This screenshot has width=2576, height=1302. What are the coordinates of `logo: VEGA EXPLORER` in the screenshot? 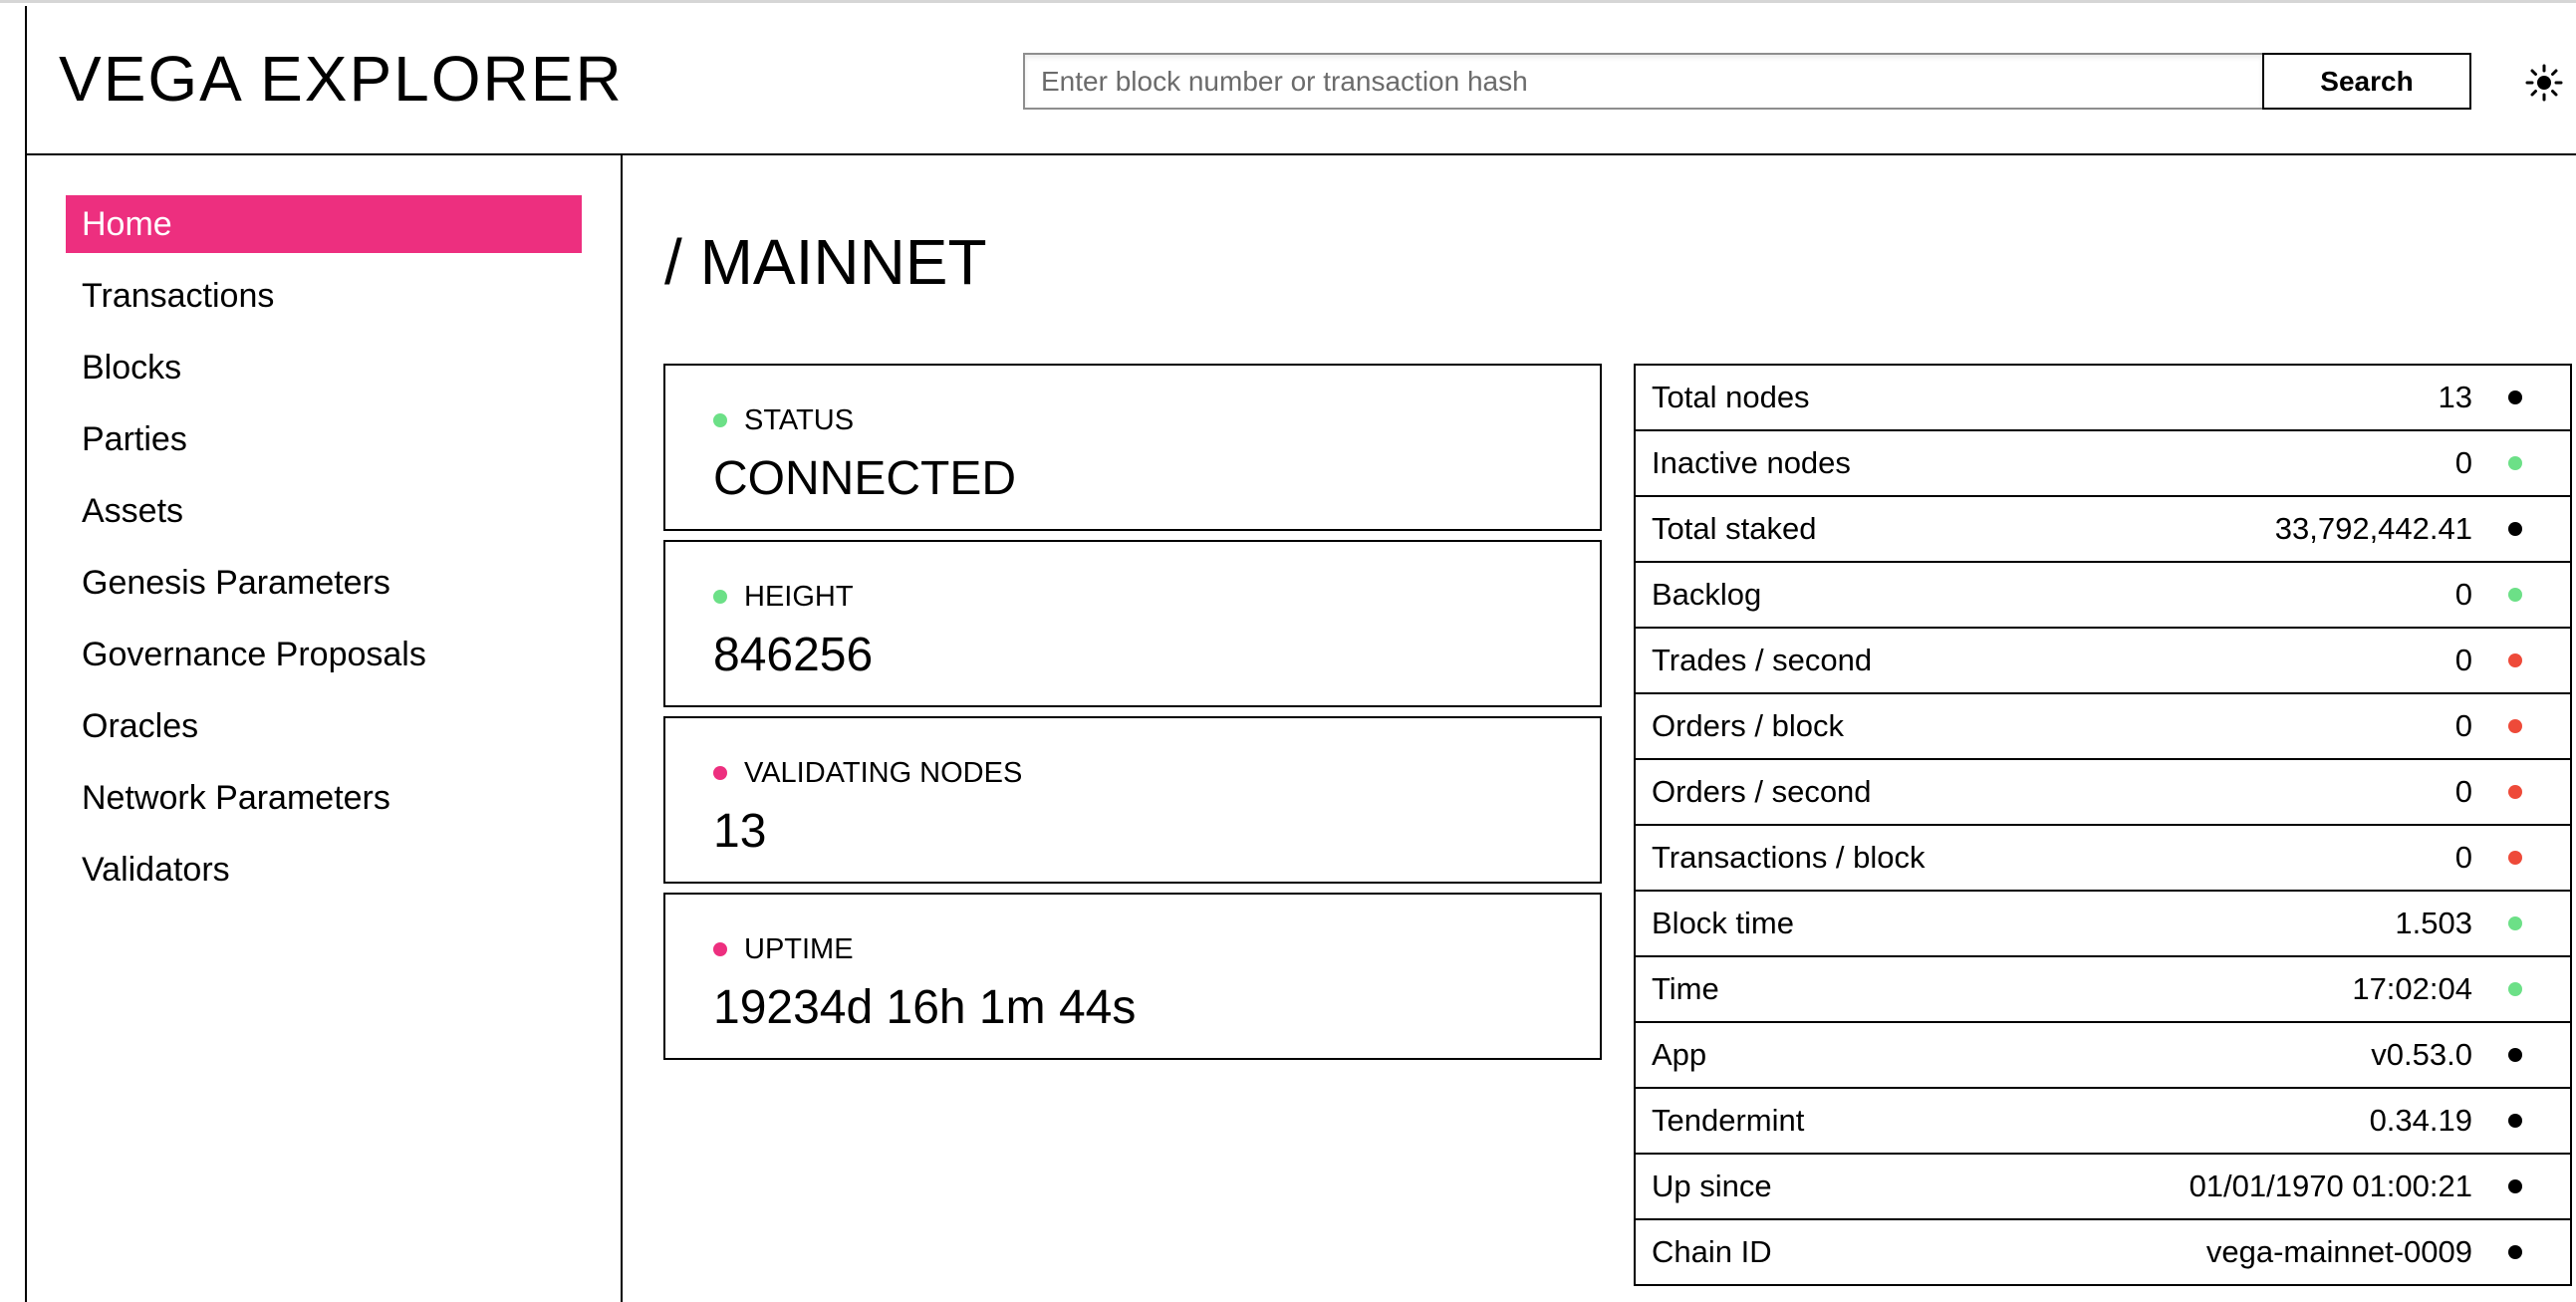 It's located at (341, 79).